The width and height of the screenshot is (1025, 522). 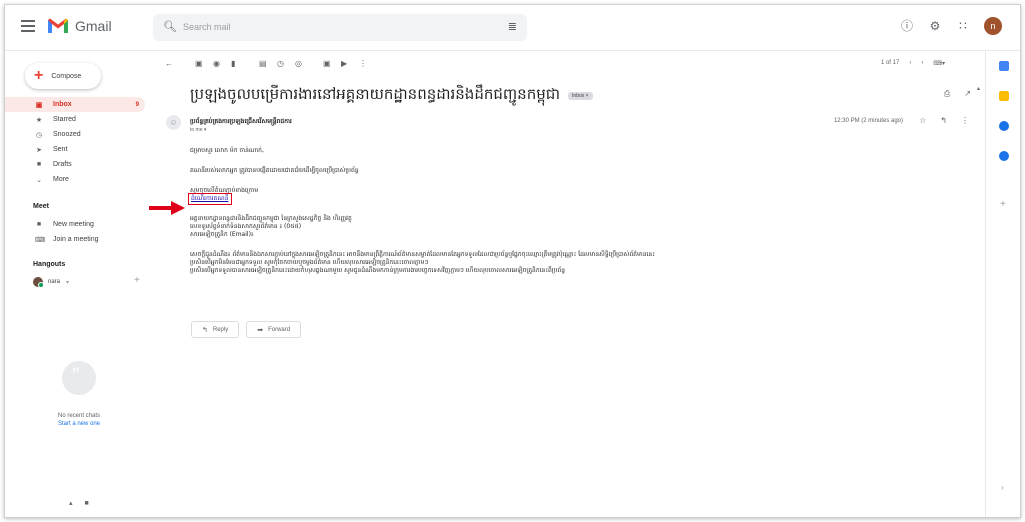 I want to click on reply-label: Reply, so click(x=220, y=329).